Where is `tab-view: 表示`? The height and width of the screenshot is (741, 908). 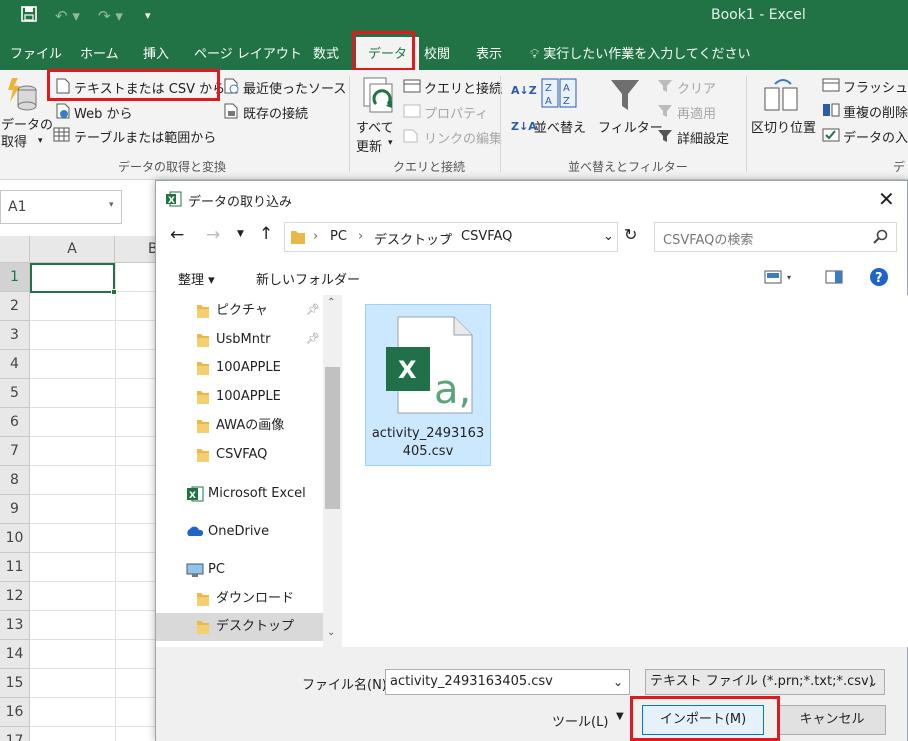 tab-view: 表示 is located at coordinates (489, 52).